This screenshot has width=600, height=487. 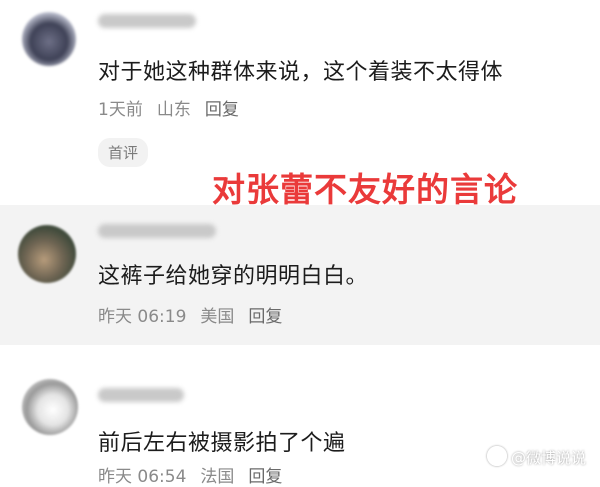 I want to click on annotation-caption: 对张蕾不友好的言论, so click(x=365, y=189).